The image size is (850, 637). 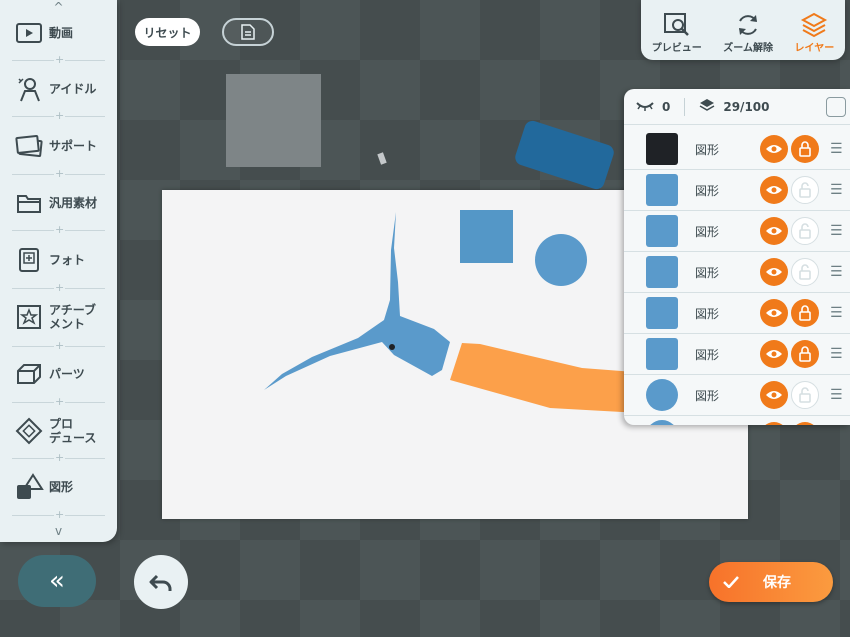 I want to click on photo-icon, so click(x=29, y=260).